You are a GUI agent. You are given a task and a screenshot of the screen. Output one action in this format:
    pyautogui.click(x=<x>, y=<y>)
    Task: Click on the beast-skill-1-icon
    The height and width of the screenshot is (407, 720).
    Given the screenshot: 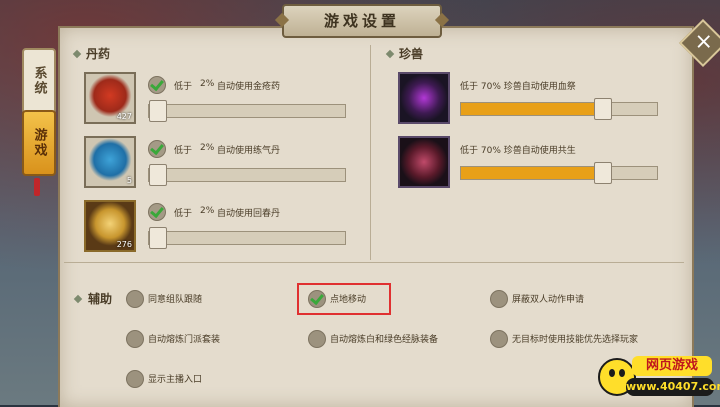 What is the action you would take?
    pyautogui.click(x=424, y=98)
    